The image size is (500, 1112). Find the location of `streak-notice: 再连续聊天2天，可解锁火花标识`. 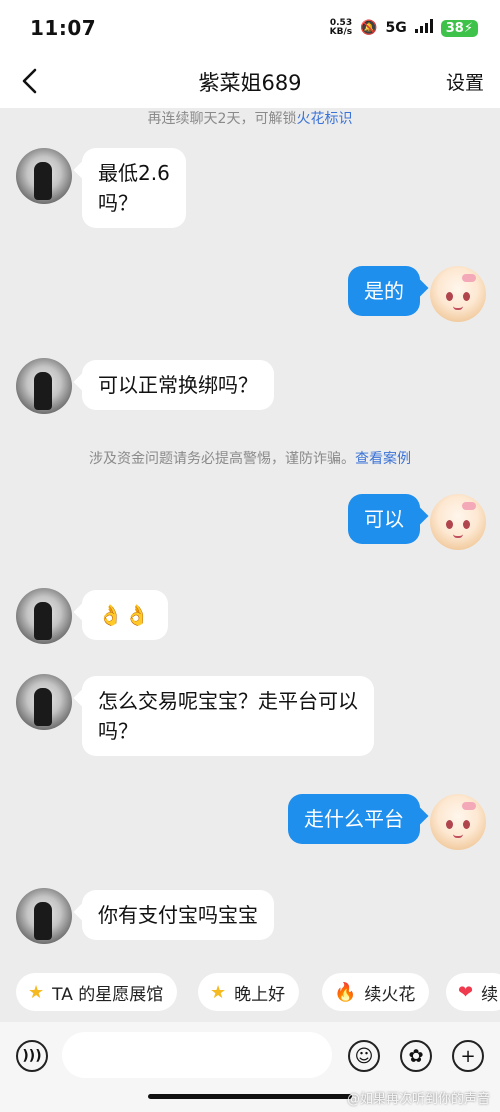

streak-notice: 再连续聊天2天，可解锁火花标识 is located at coordinates (250, 118).